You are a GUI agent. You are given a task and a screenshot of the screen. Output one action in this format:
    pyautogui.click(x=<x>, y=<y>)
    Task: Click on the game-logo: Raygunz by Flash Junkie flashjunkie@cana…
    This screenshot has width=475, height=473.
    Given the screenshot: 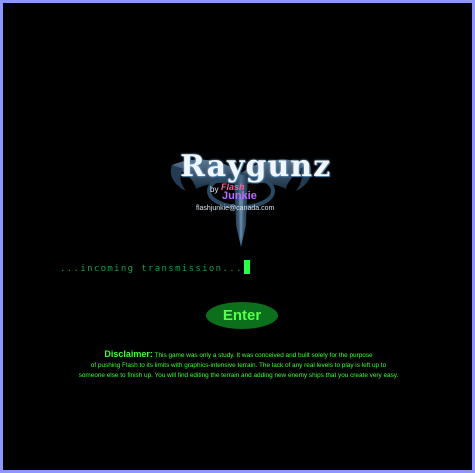 What is the action you would take?
    pyautogui.click(x=248, y=197)
    